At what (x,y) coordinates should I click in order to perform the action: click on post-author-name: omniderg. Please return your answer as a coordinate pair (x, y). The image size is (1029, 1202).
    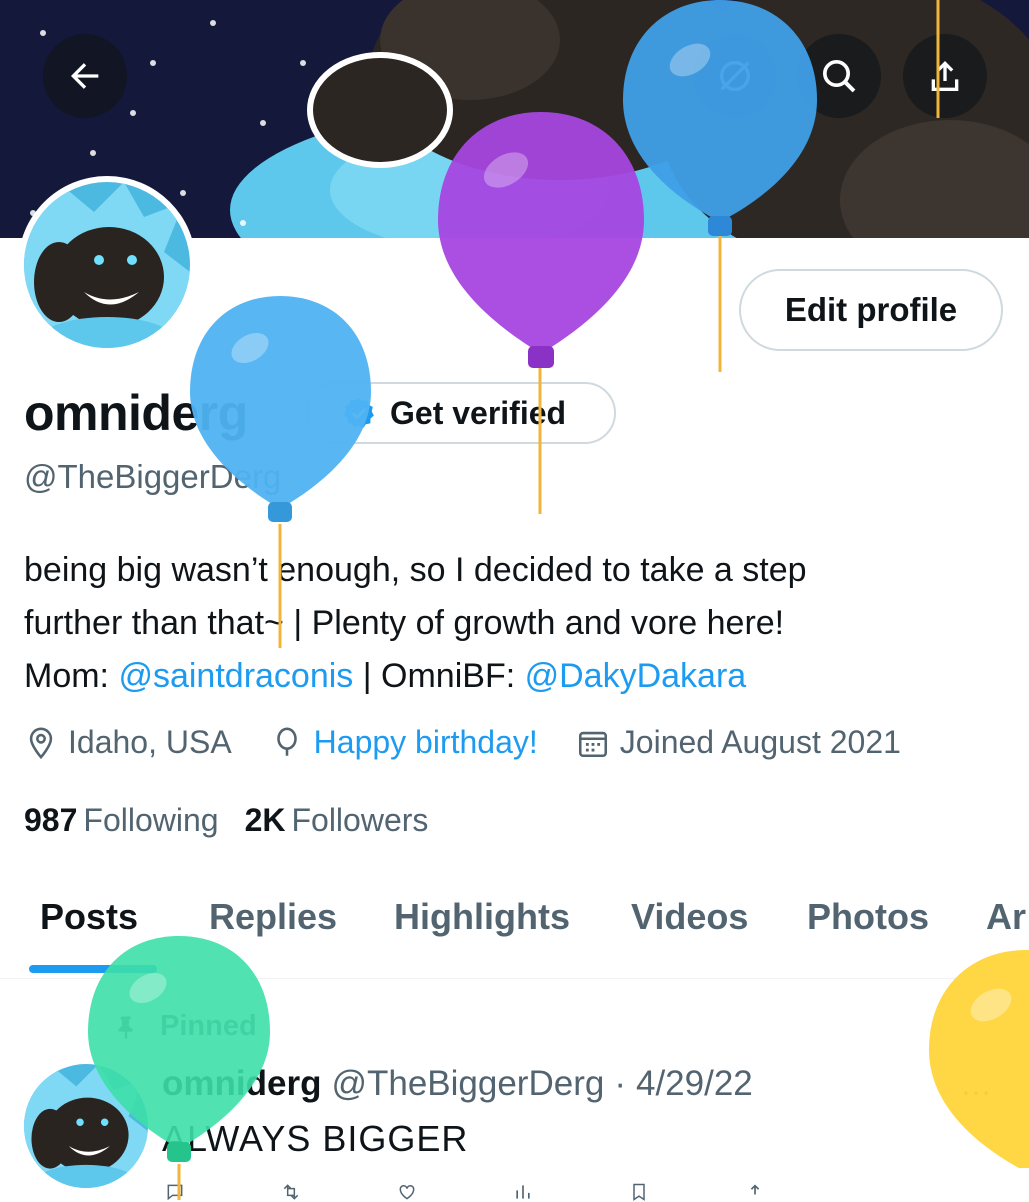
    Looking at the image, I should click on (241, 1084).